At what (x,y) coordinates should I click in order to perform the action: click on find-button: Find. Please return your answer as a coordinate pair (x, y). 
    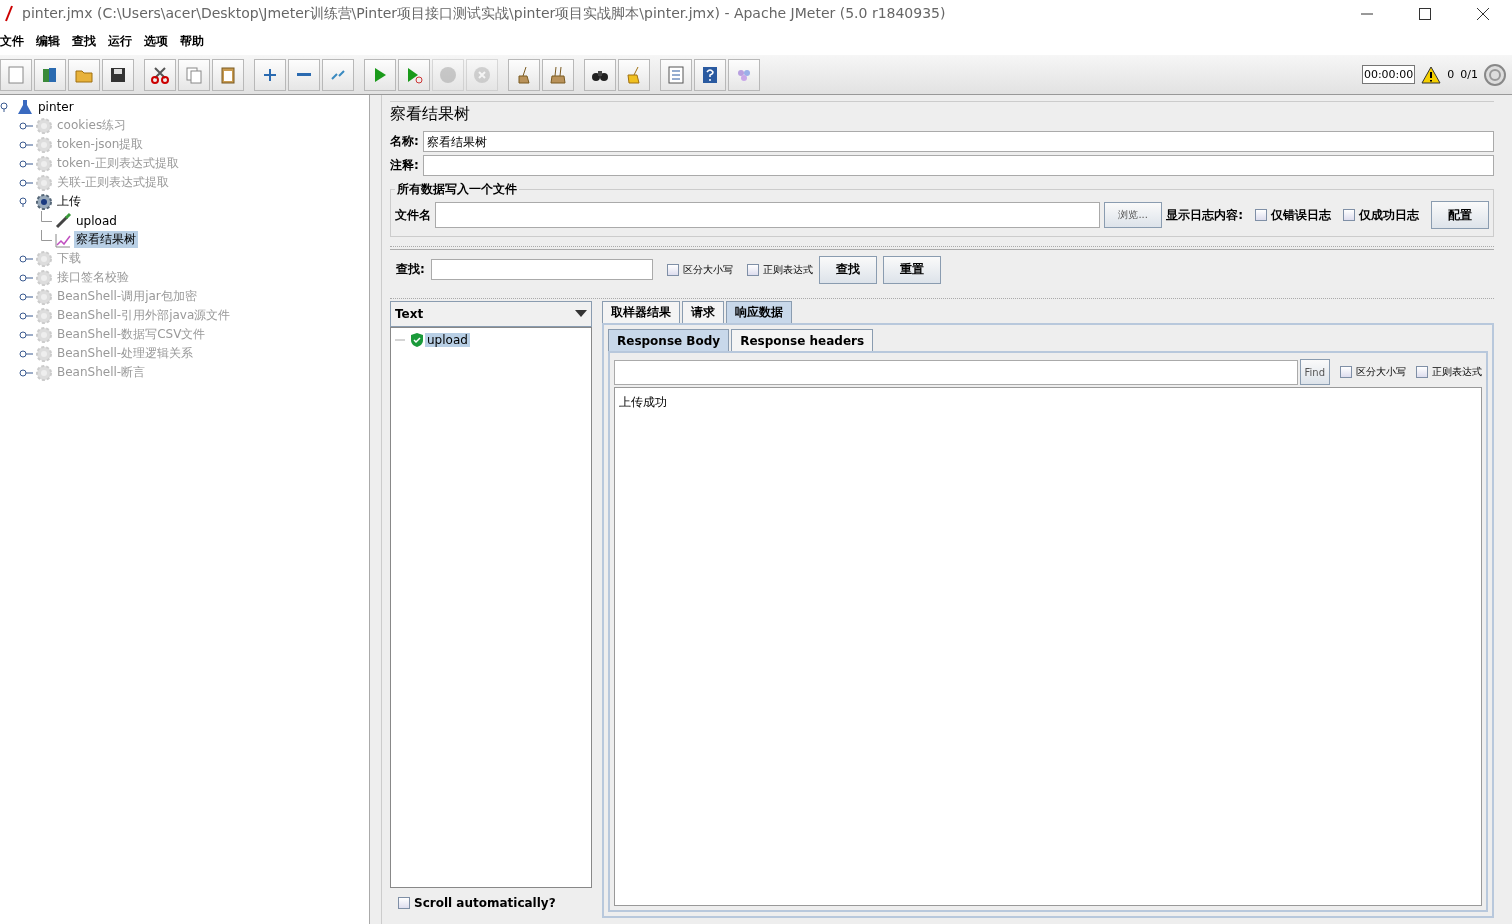
    Looking at the image, I should click on (1314, 372).